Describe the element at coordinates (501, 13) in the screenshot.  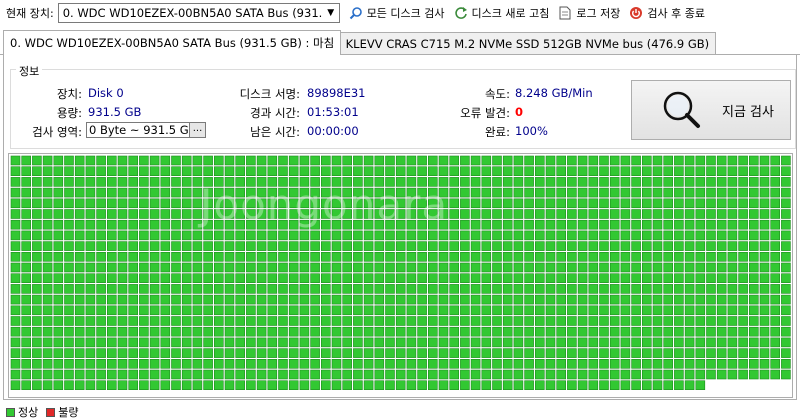
I see `refresh-disks-button: 디스크 새로 고침` at that location.